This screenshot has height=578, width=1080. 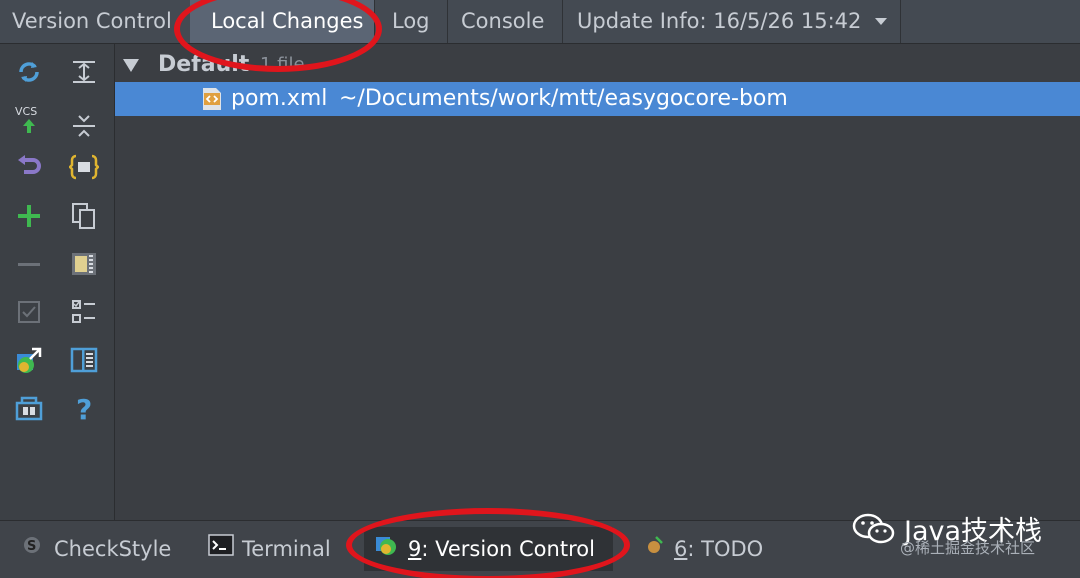 What do you see at coordinates (29, 312) in the screenshot?
I see `checkbox-icon` at bounding box center [29, 312].